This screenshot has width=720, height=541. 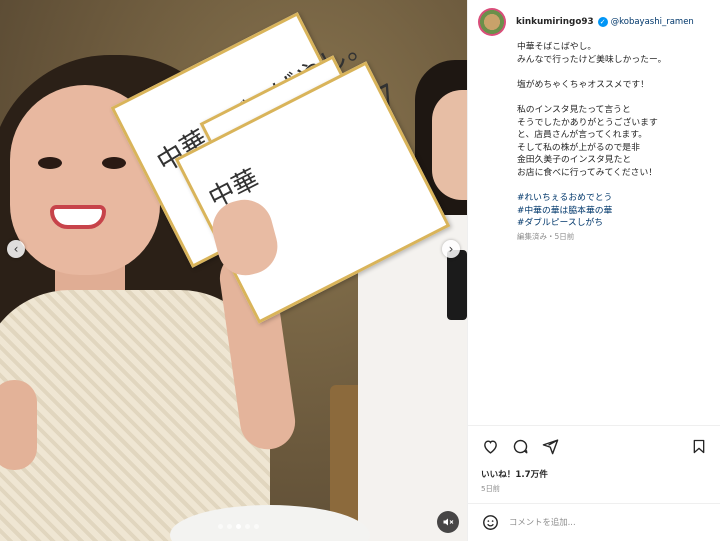 I want to click on phone, so click(x=457, y=285).